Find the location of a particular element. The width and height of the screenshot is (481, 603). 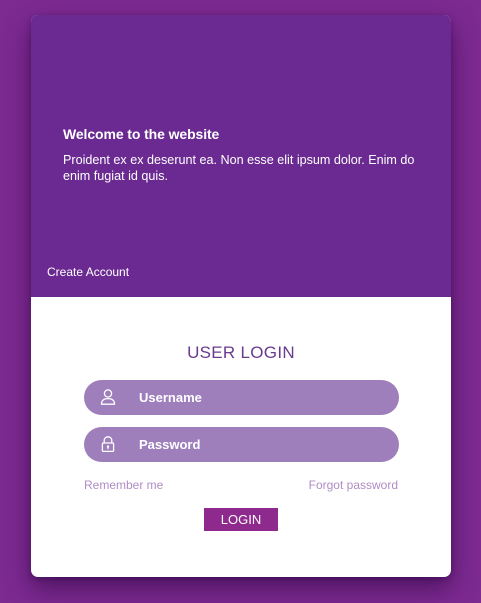

login-title: USER LOGIN is located at coordinates (241, 352).